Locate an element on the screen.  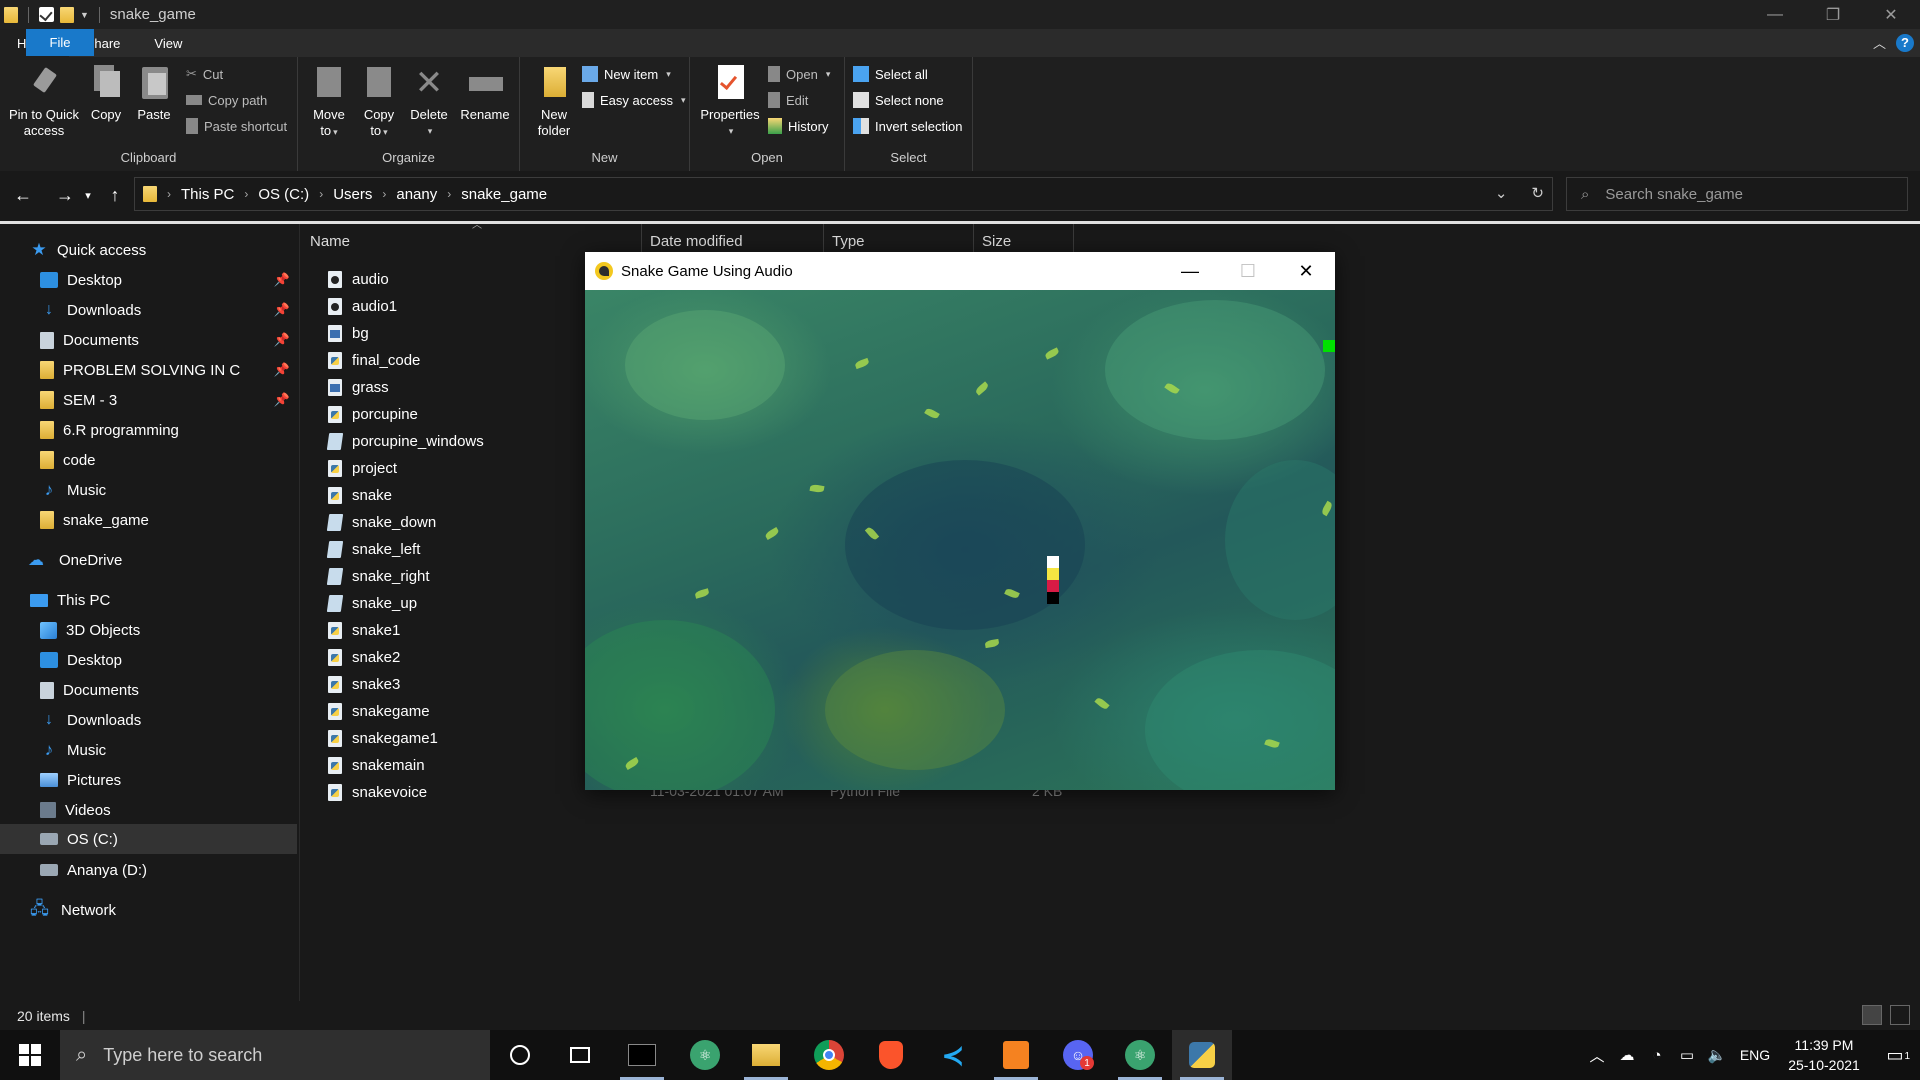
select-none-button: Select none is located at coordinates (898, 100).